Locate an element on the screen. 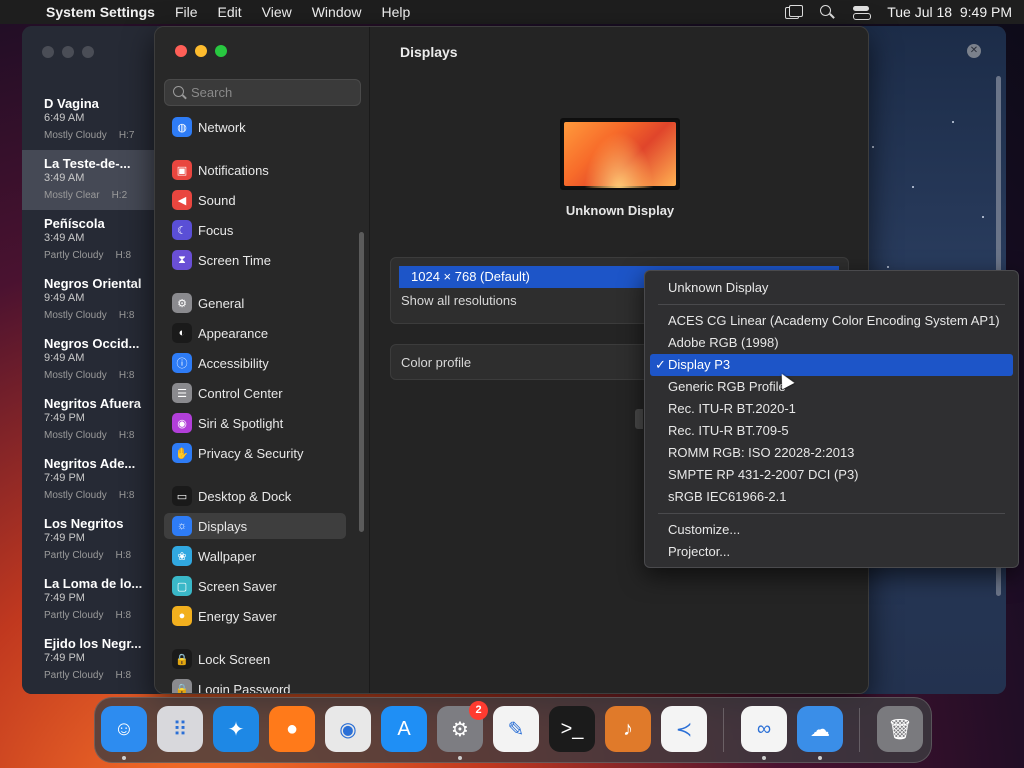  zoom-button is located at coordinates (221, 51).